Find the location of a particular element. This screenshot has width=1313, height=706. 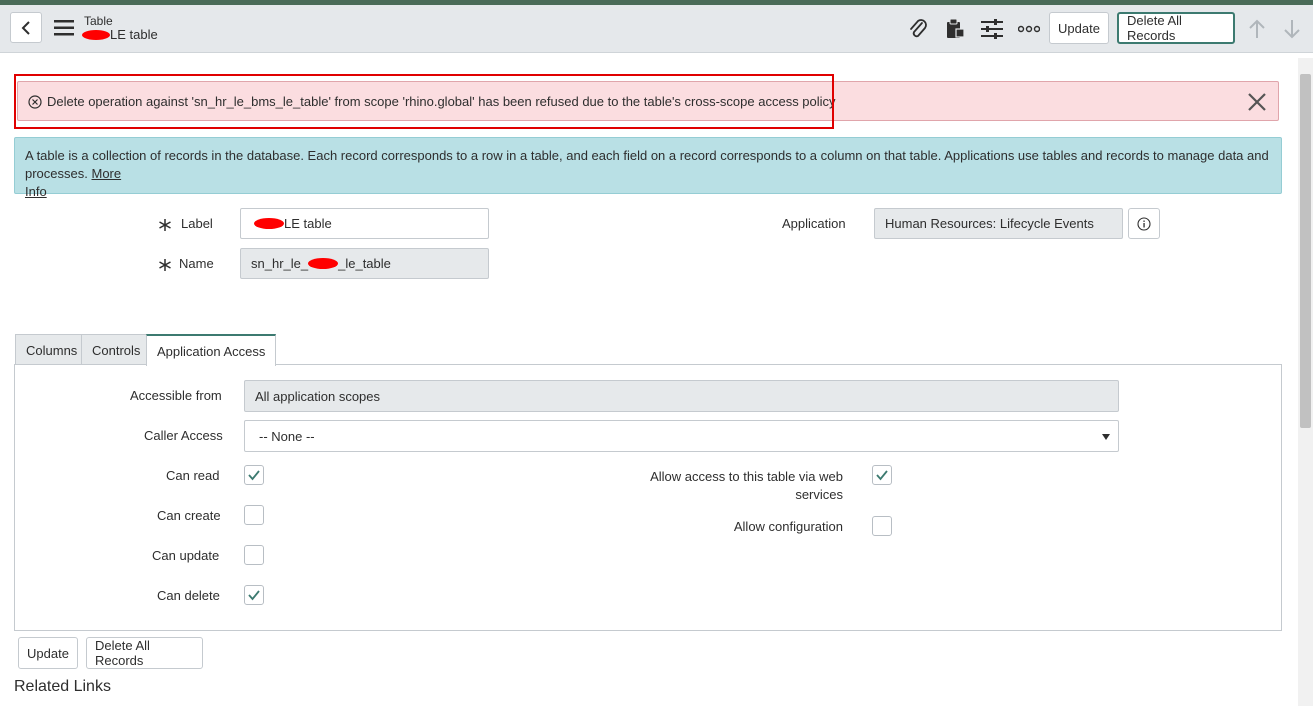

name-field-label: Name is located at coordinates (196, 263).